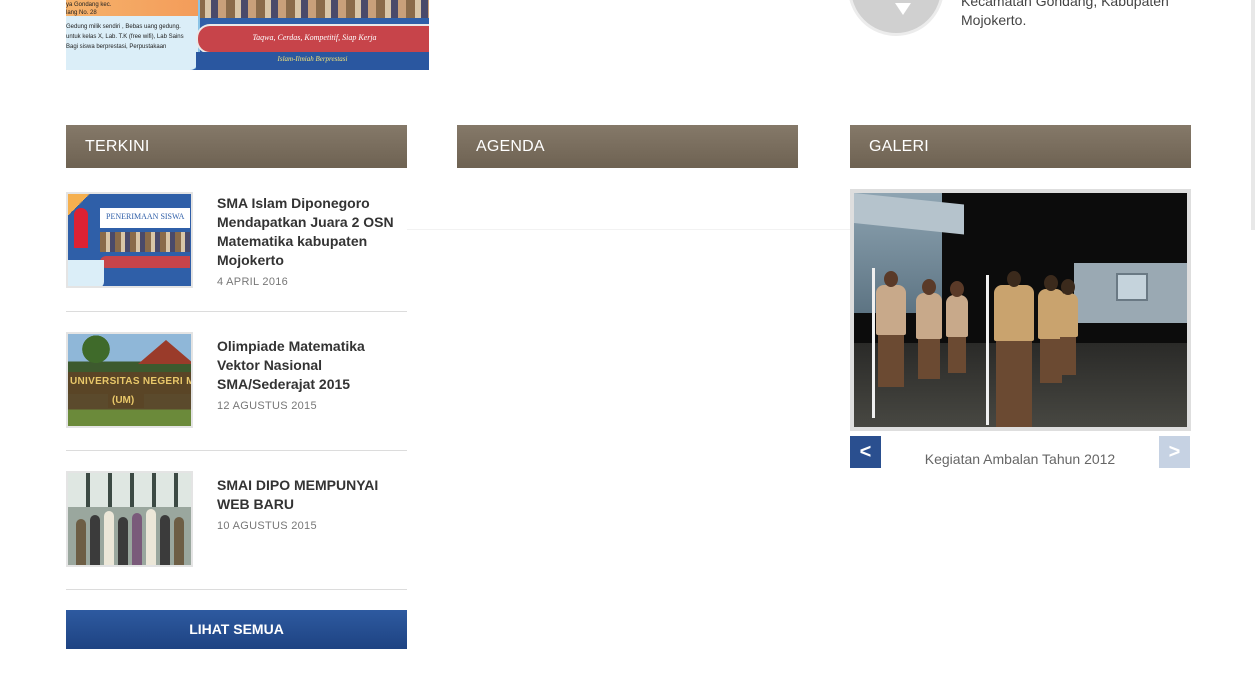  I want to click on gallery-image, so click(1020, 310).